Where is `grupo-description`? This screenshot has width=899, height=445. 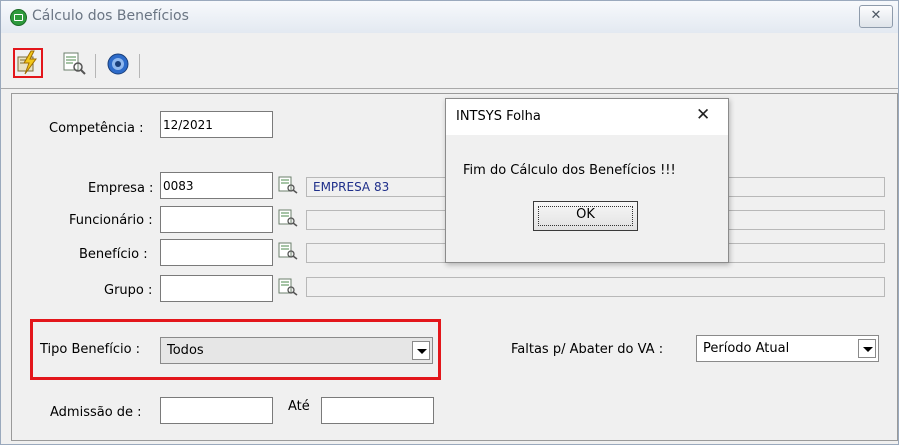 grupo-description is located at coordinates (595, 287).